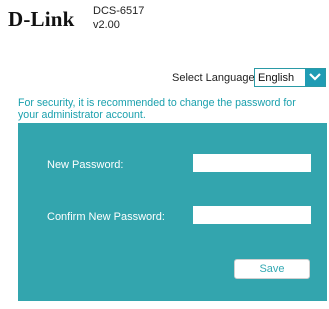  What do you see at coordinates (276, 78) in the screenshot?
I see `language-selected-value: English` at bounding box center [276, 78].